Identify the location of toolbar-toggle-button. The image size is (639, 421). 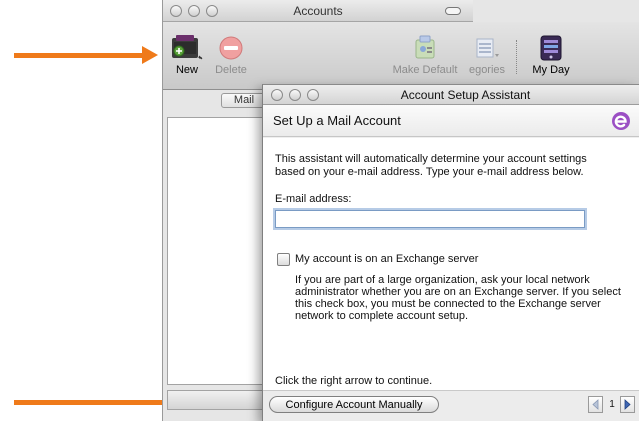
(453, 11).